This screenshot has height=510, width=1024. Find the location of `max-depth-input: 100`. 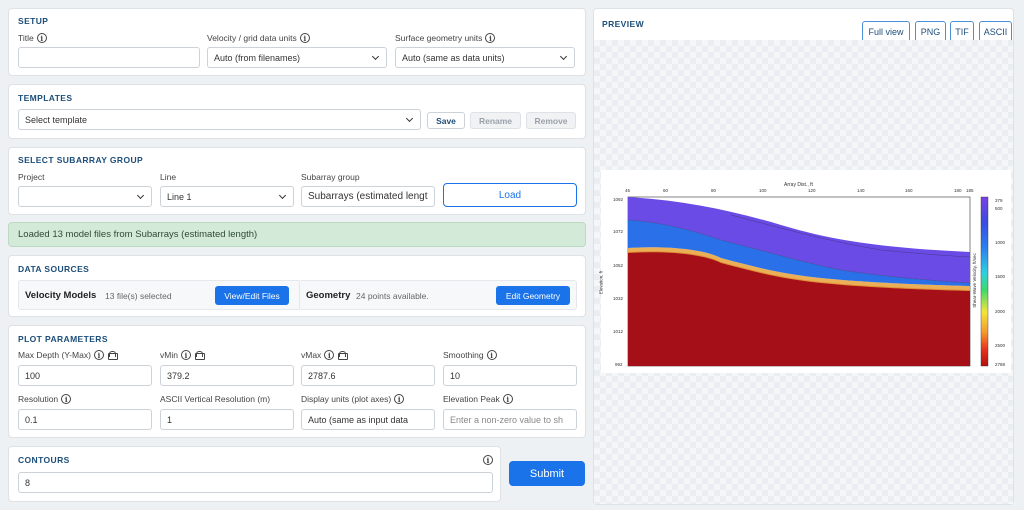

max-depth-input: 100 is located at coordinates (85, 375).